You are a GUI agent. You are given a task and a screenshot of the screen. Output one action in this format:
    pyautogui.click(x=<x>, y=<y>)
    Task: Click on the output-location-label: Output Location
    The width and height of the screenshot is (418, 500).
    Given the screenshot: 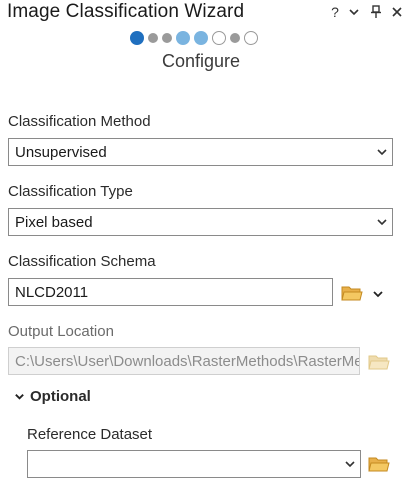 What is the action you would take?
    pyautogui.click(x=61, y=331)
    